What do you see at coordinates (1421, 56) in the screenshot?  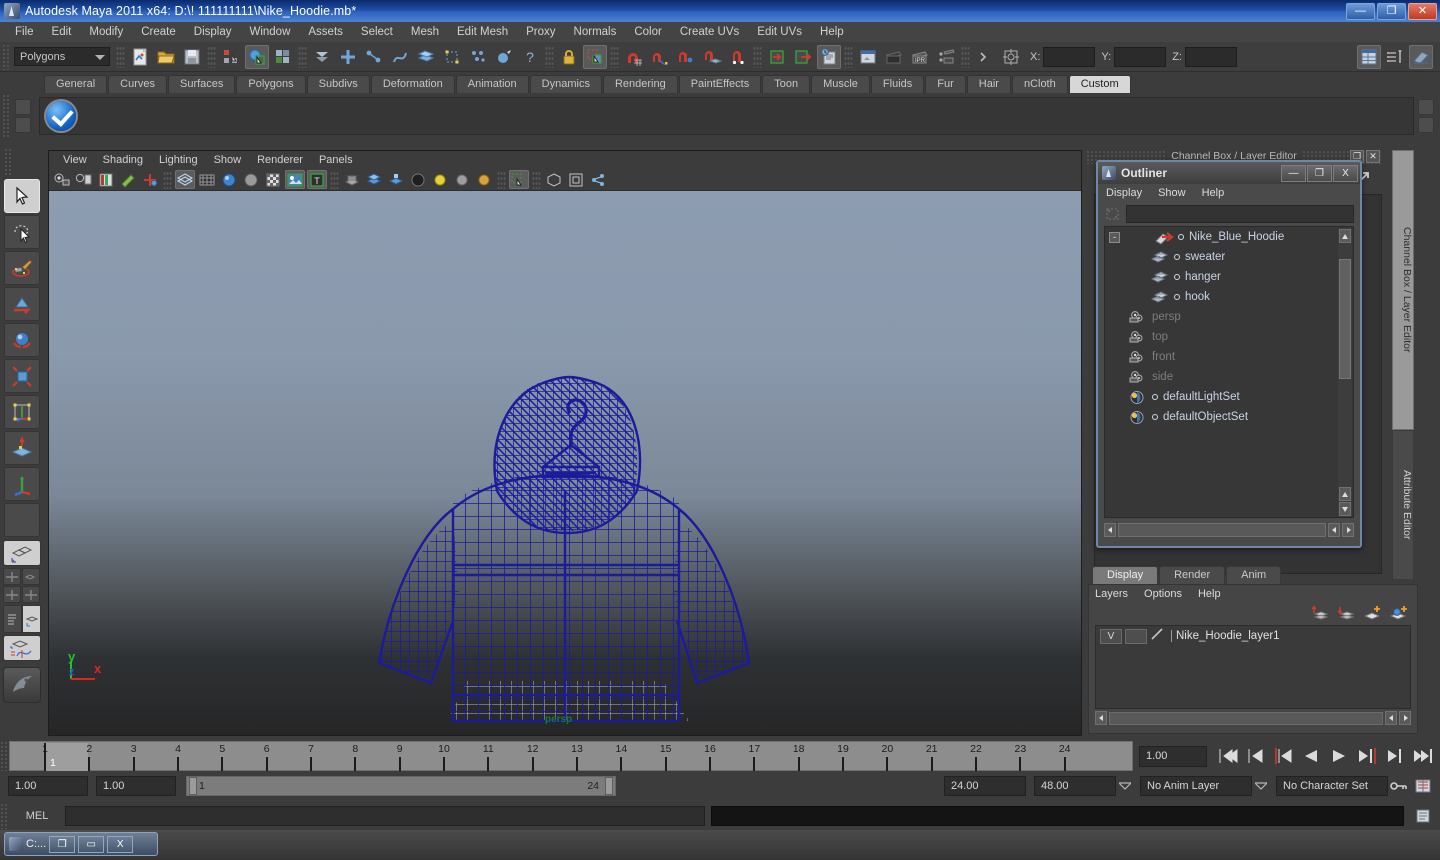 I see `show-hide-tool-settings-icon` at bounding box center [1421, 56].